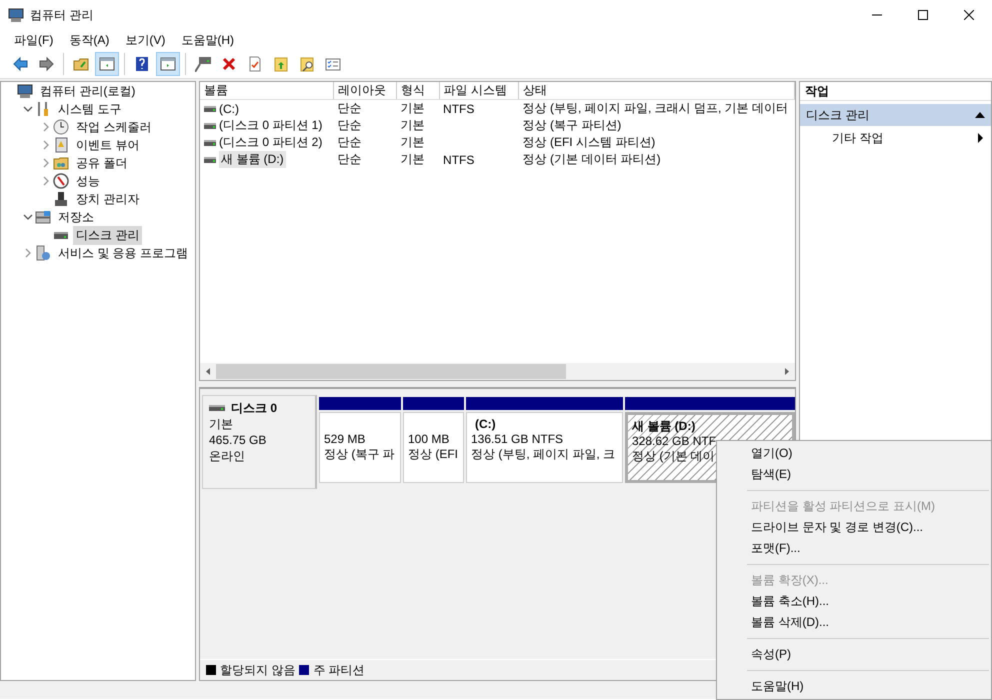 The image size is (992, 700). I want to click on tree-item: 성능, so click(88, 181).